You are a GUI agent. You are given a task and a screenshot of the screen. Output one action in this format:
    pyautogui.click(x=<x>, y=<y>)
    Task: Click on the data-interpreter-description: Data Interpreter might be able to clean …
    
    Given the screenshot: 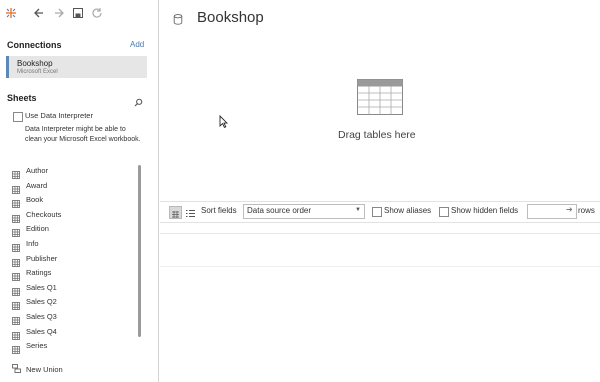 What is the action you would take?
    pyautogui.click(x=83, y=134)
    